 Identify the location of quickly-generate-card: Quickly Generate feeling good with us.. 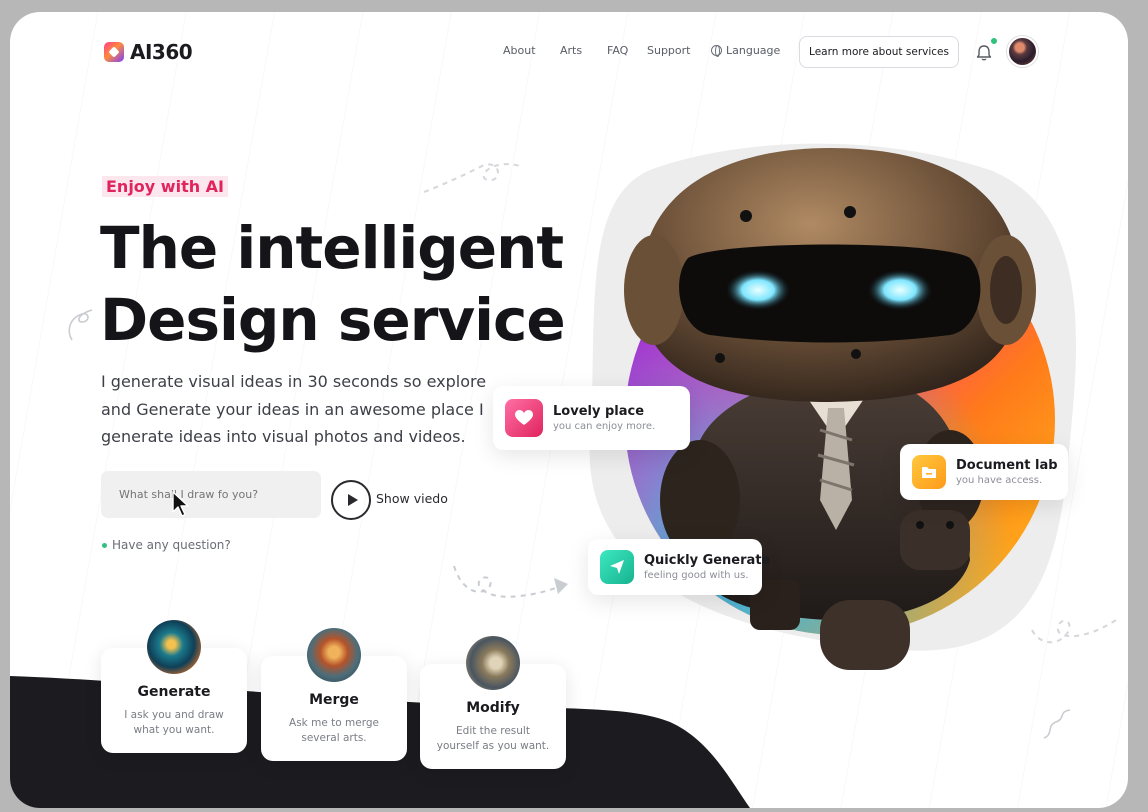
(679, 567).